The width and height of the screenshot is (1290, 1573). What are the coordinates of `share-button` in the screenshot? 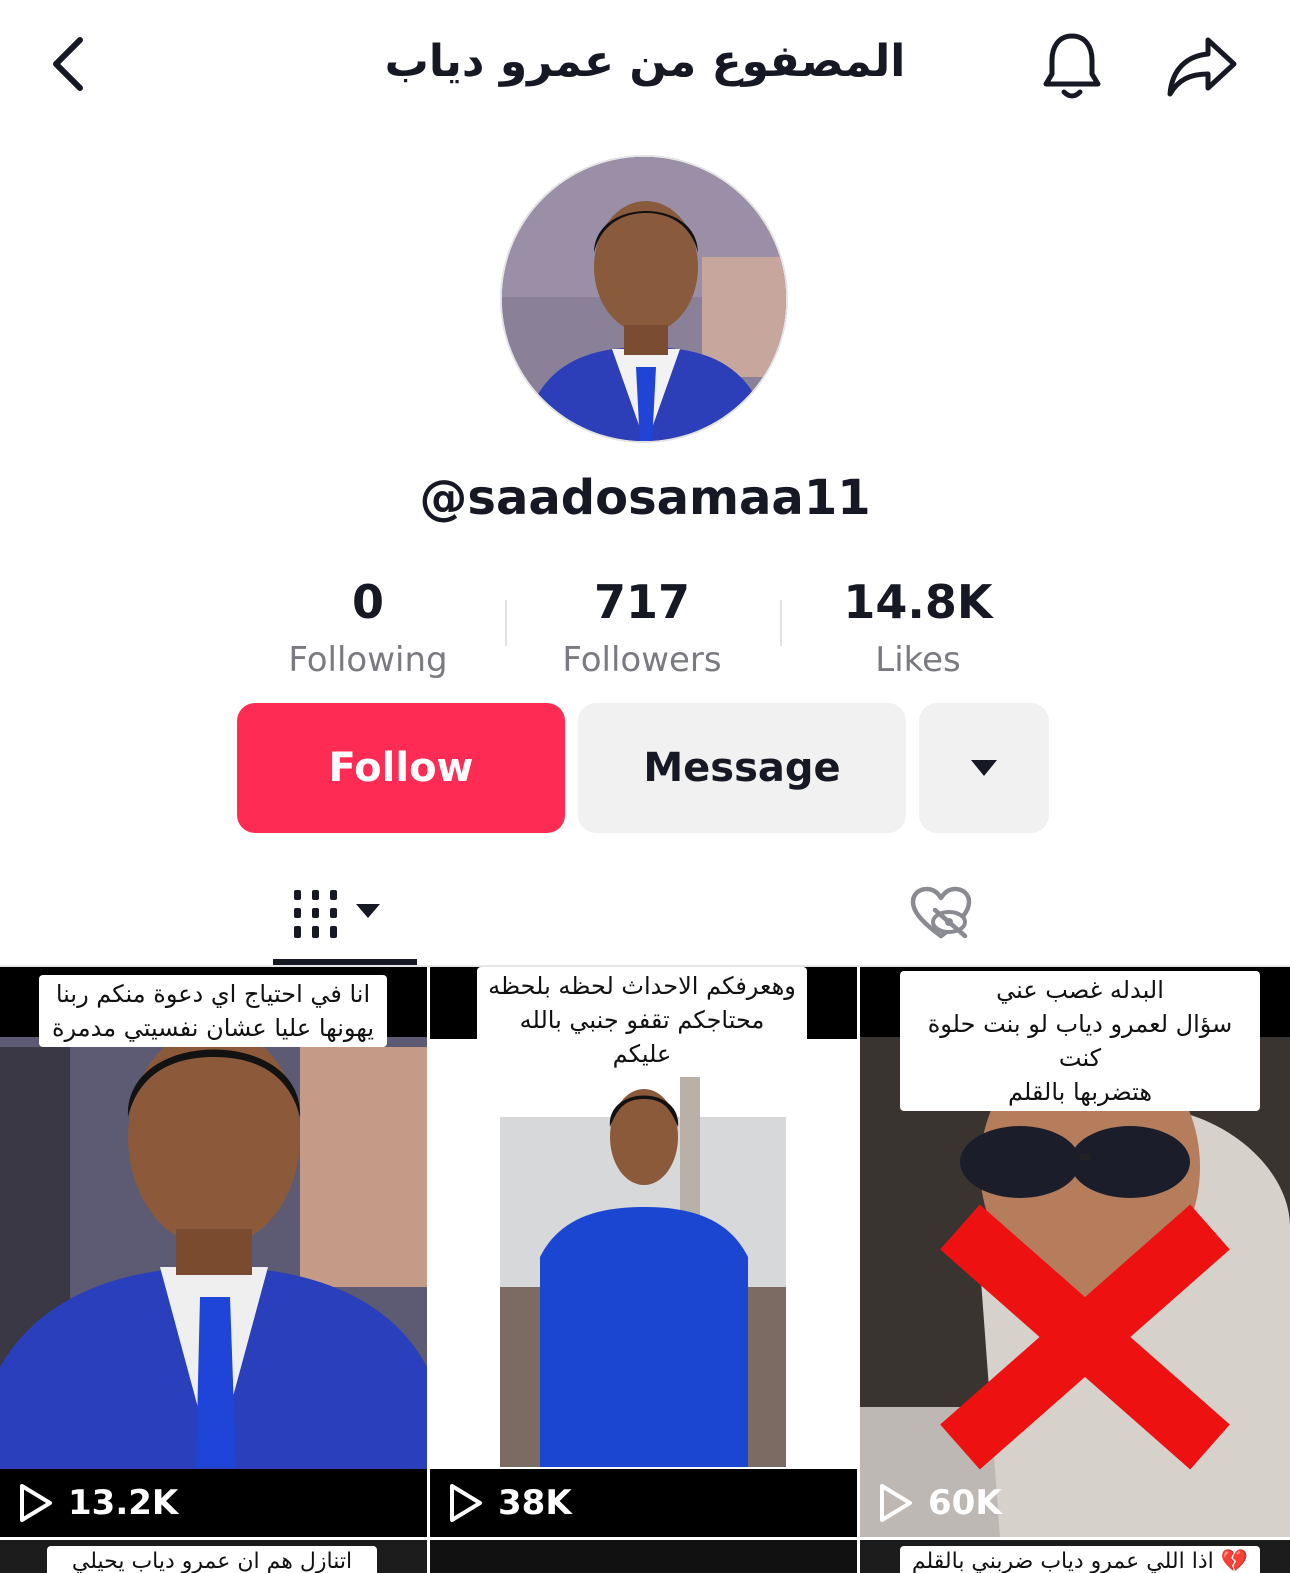 It's located at (1202, 66).